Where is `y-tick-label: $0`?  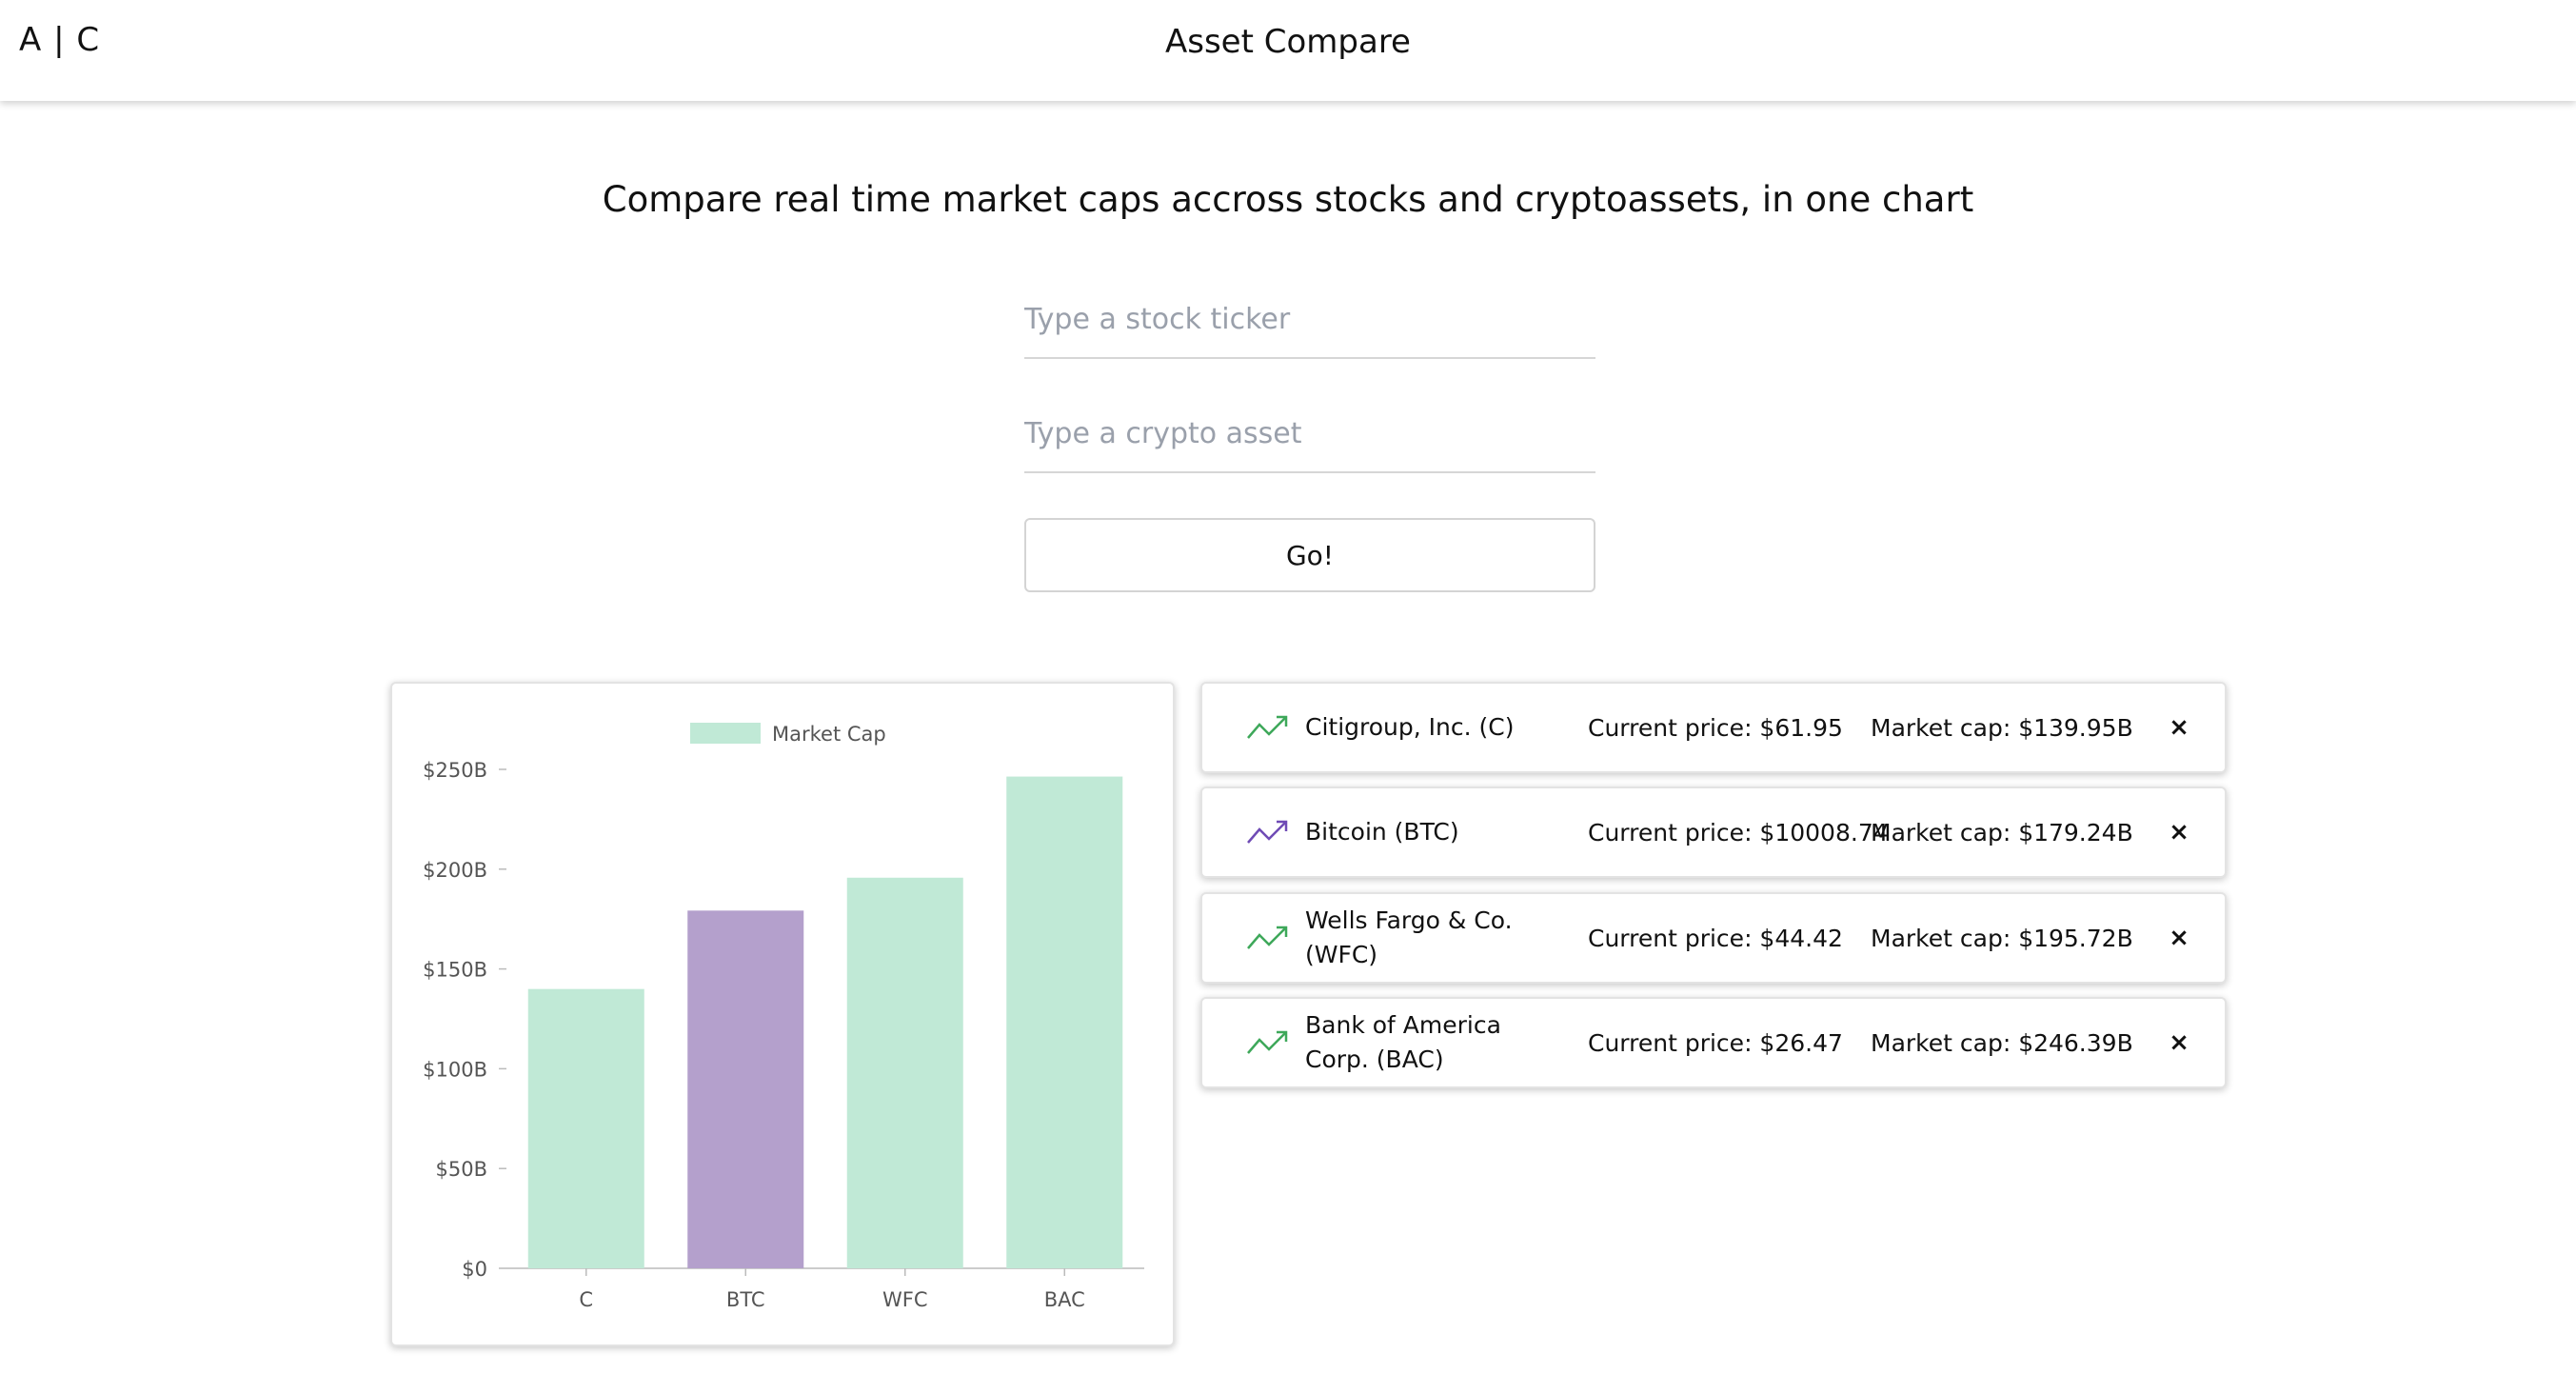
y-tick-label: $0 is located at coordinates (474, 1269).